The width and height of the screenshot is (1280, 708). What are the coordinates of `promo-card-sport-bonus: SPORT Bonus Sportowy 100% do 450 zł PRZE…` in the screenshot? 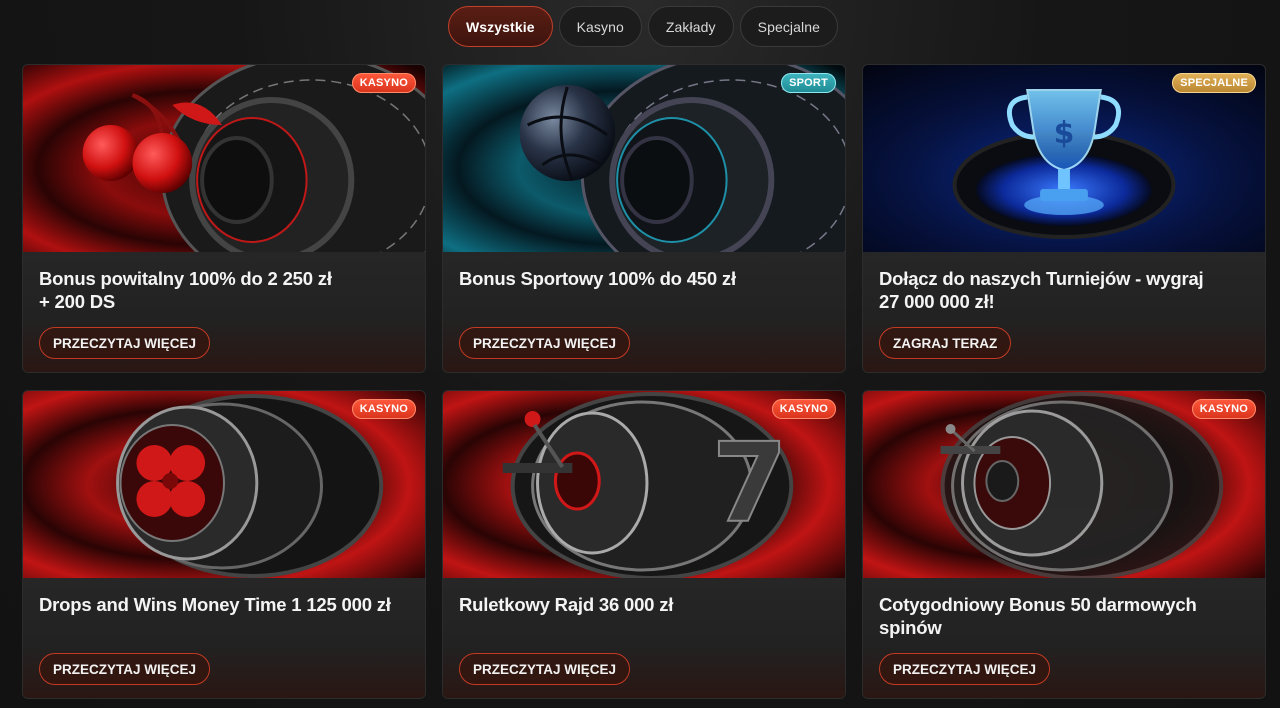 It's located at (644, 218).